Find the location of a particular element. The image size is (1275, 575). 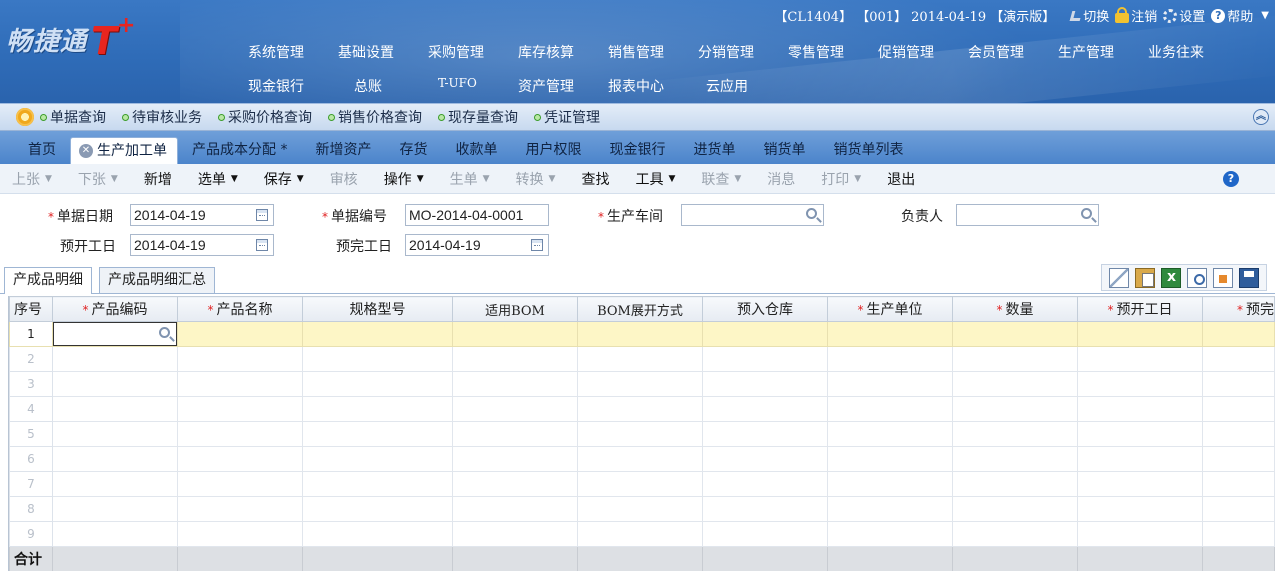

tab-cost-allocation: 产品成本分配 * is located at coordinates (239, 150).